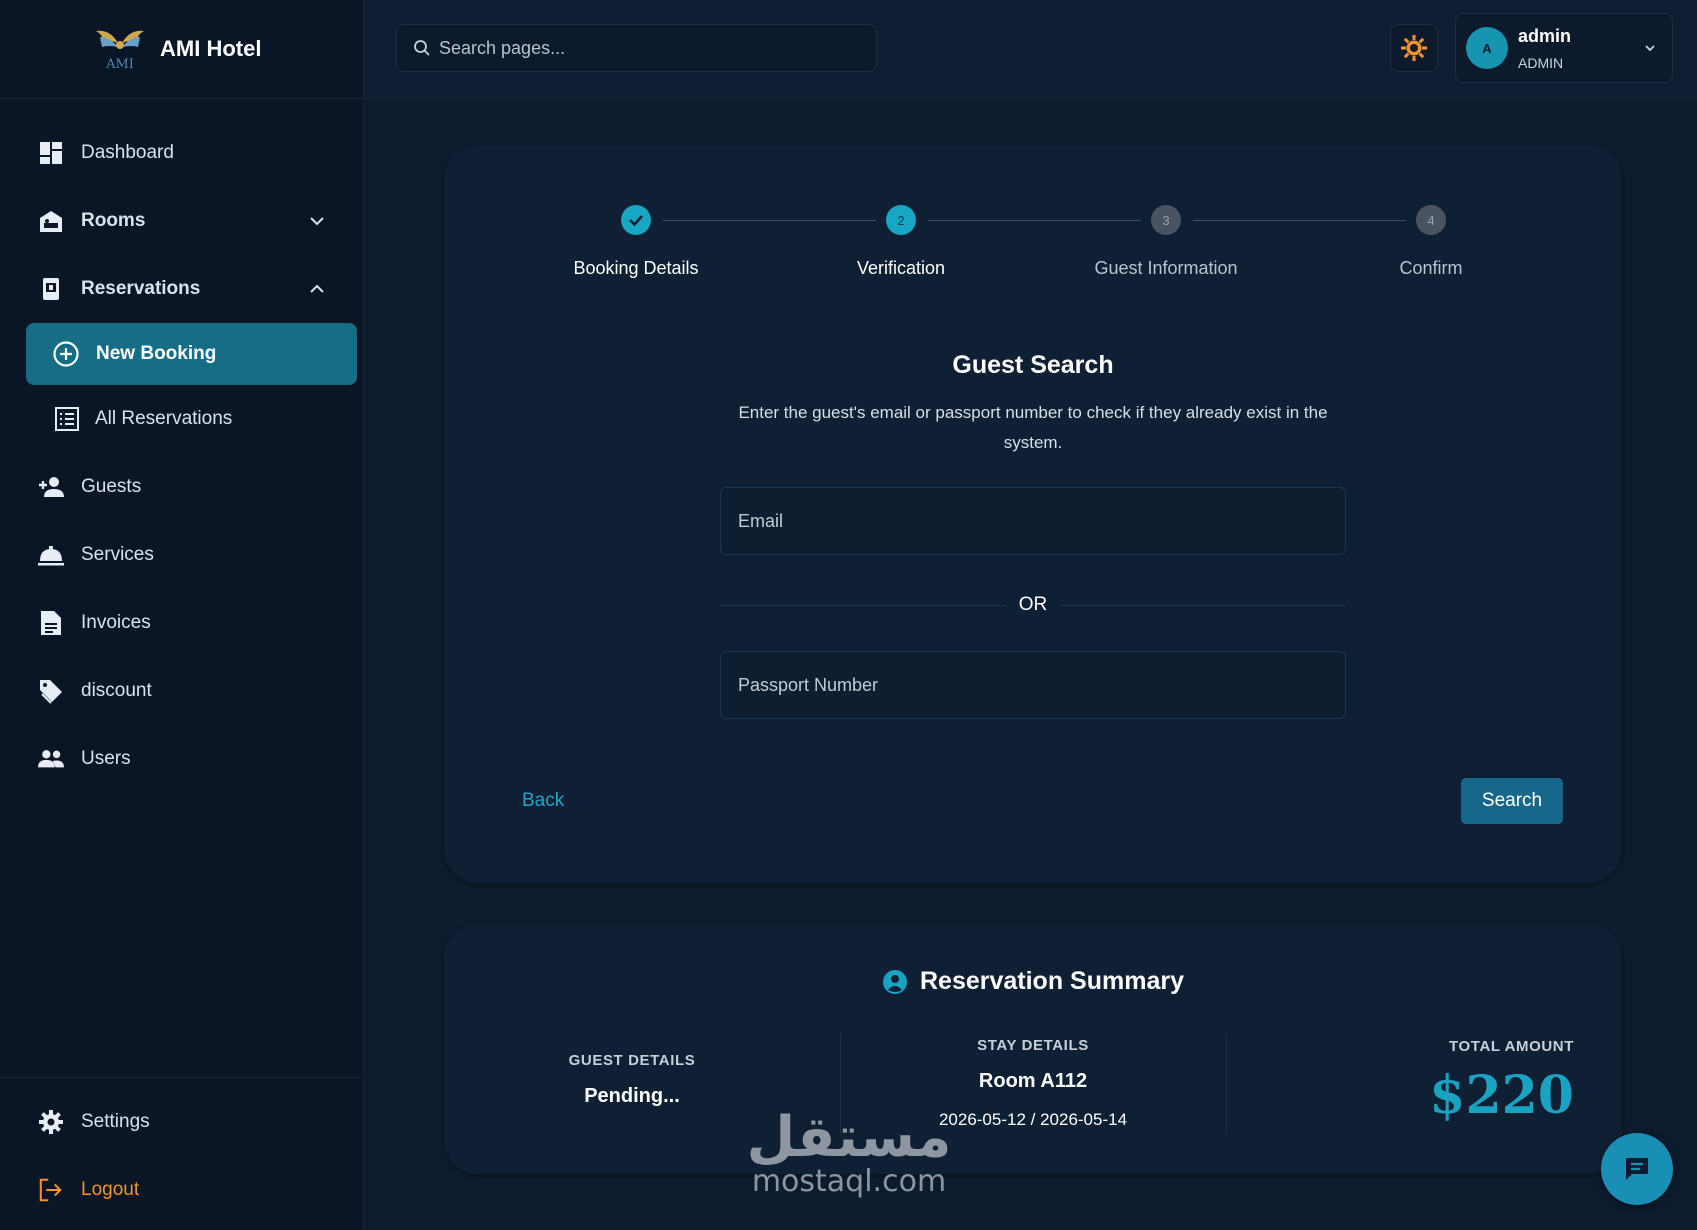 The width and height of the screenshot is (1697, 1230). I want to click on brand: AMI AMI Hotel, so click(181, 49).